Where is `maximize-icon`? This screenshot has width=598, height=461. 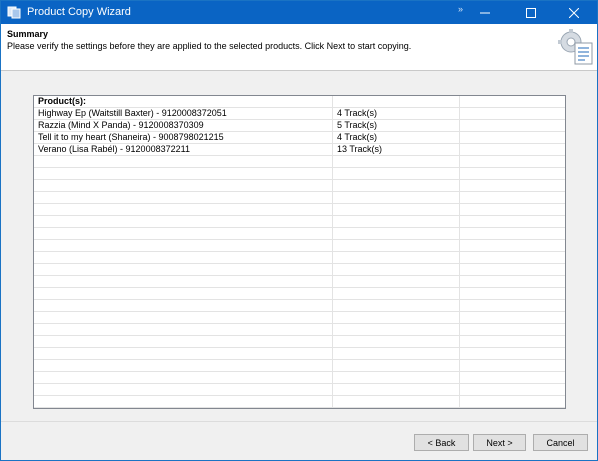
maximize-icon is located at coordinates (531, 12).